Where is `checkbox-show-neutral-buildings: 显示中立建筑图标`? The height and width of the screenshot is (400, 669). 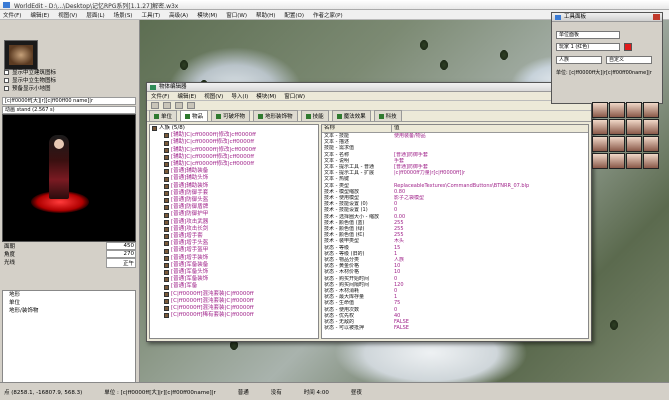
checkbox-show-neutral-buildings: 显示中立建筑图标 is located at coordinates (30, 72).